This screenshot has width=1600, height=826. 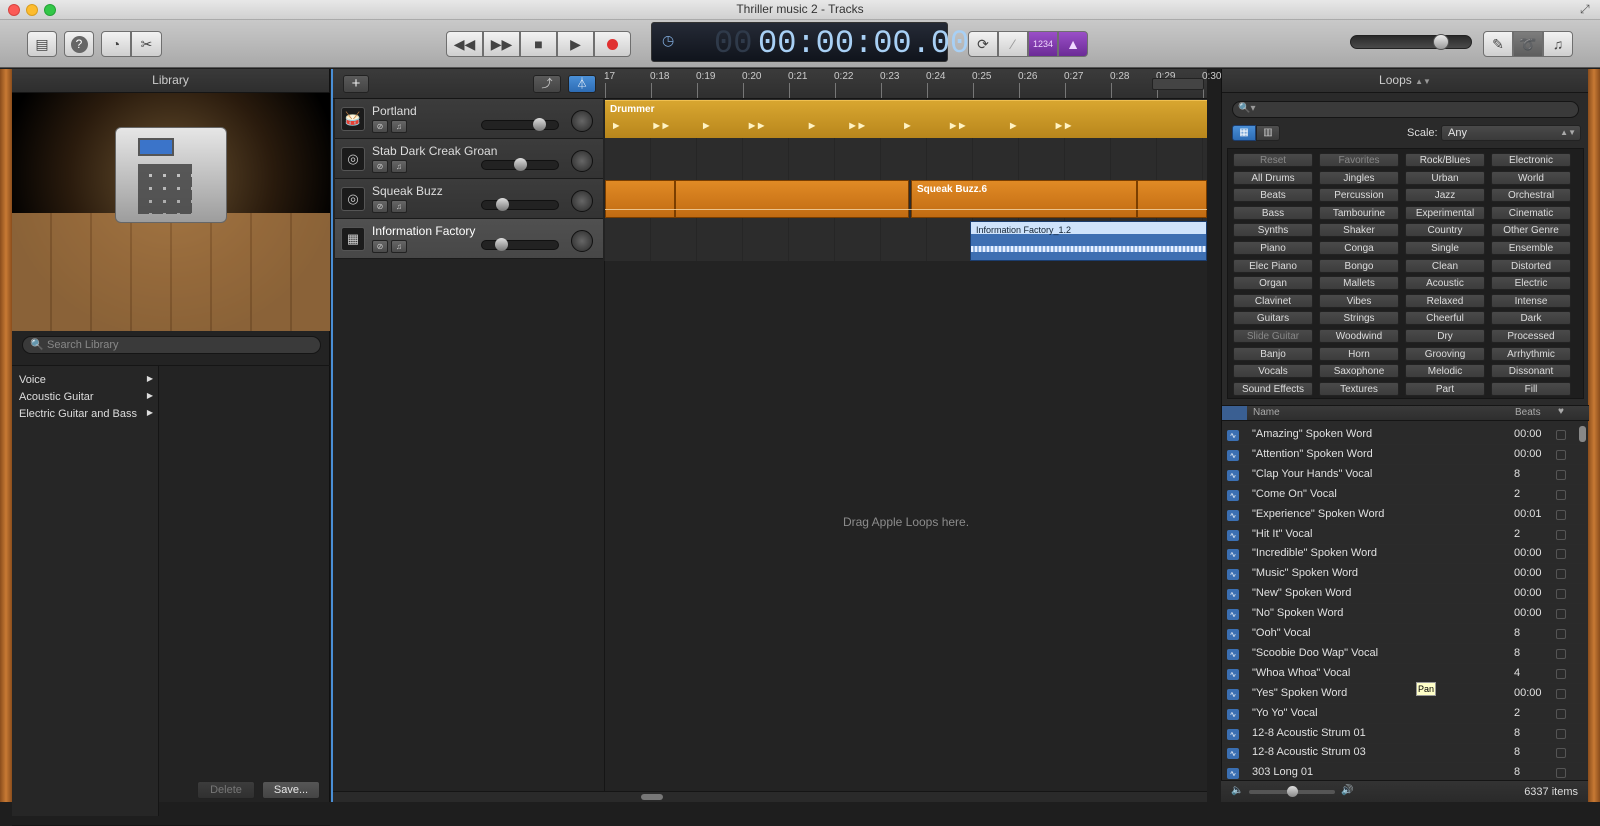 What do you see at coordinates (770, 796) in the screenshot?
I see `horizontal-scrollbar` at bounding box center [770, 796].